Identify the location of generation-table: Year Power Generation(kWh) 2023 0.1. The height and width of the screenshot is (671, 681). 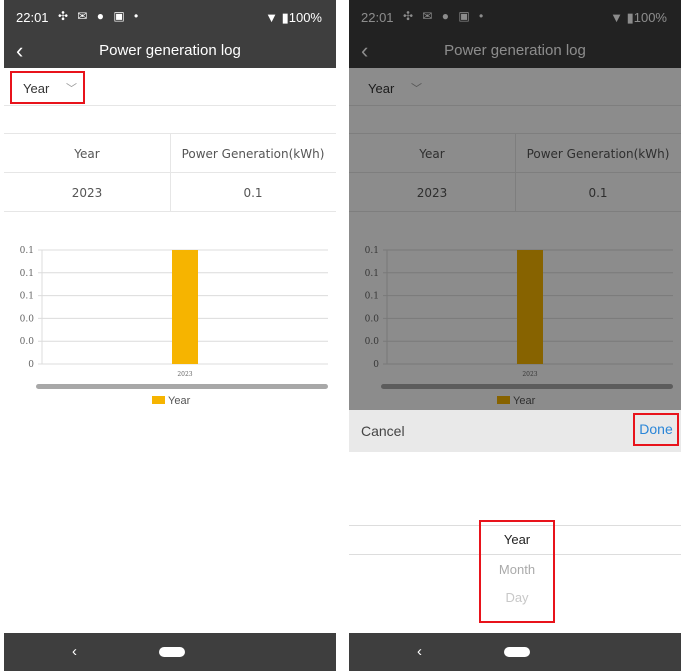
(170, 173).